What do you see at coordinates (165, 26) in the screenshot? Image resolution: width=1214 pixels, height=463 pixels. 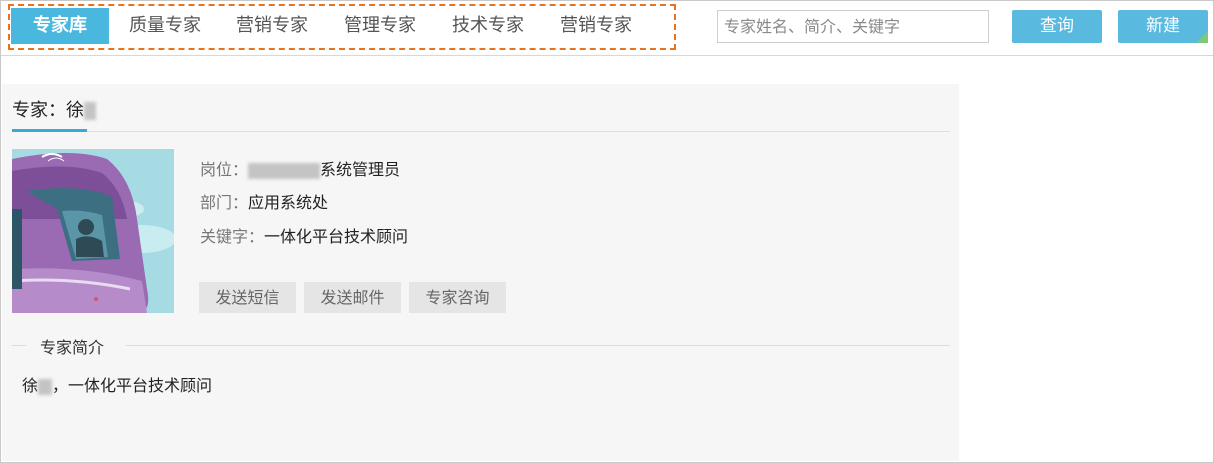 I see `tab-quality-experts: 质量专家` at bounding box center [165, 26].